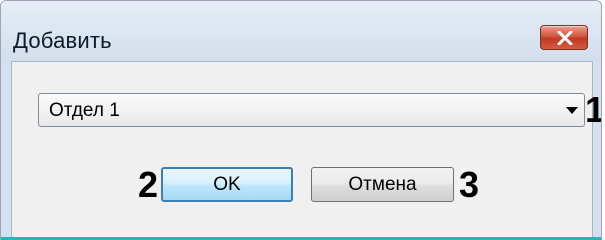  What do you see at coordinates (84, 110) in the screenshot?
I see `department-select-value: Отдел 1` at bounding box center [84, 110].